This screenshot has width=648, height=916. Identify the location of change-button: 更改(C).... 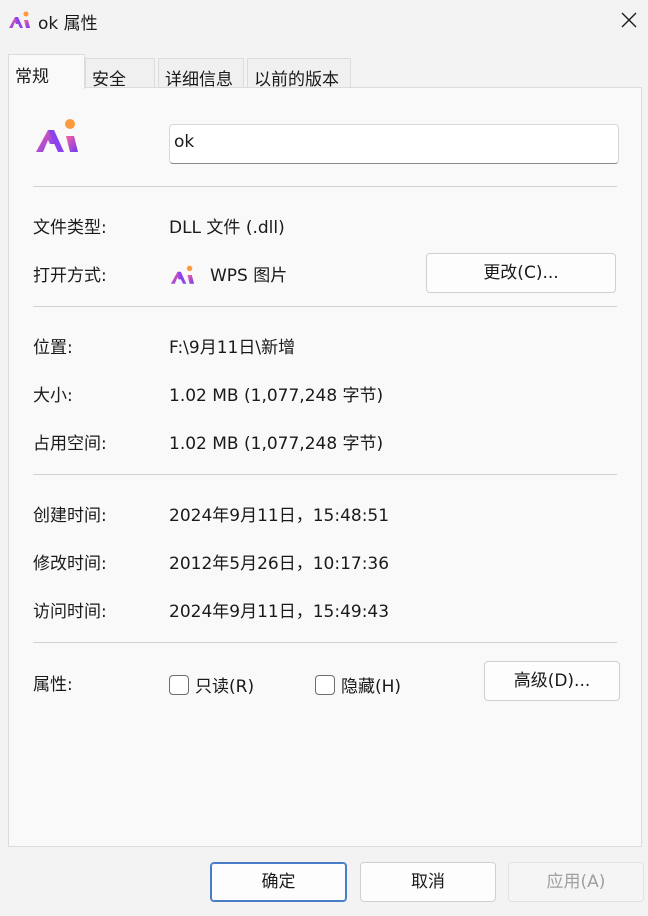
(521, 273).